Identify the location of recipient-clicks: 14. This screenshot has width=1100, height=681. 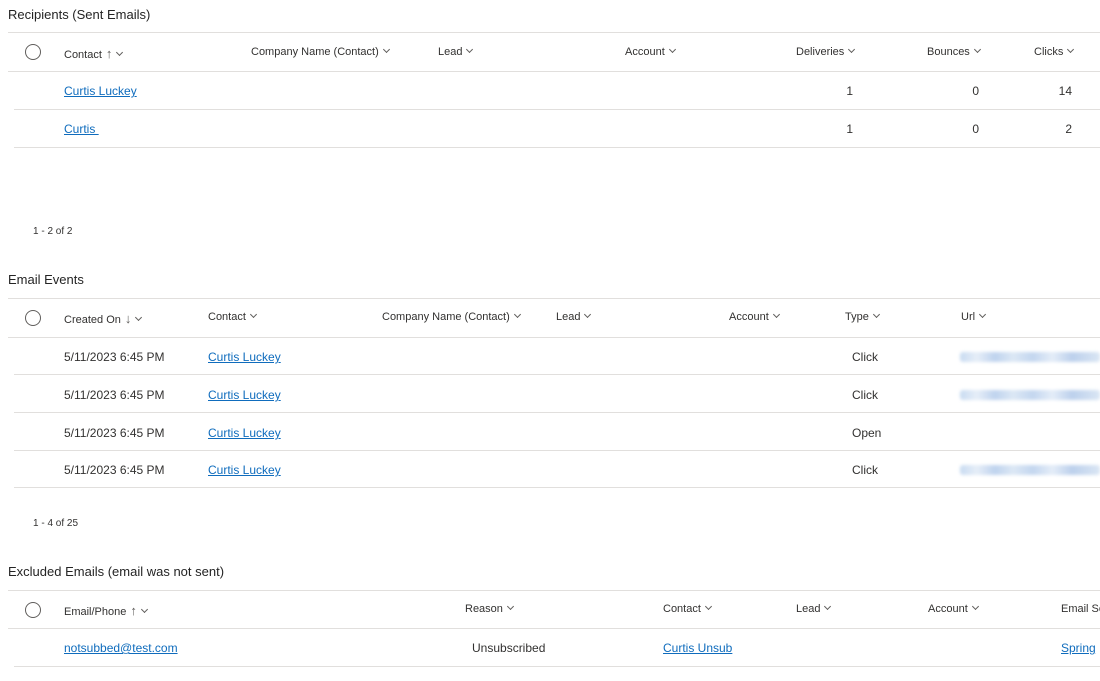
(1065, 91).